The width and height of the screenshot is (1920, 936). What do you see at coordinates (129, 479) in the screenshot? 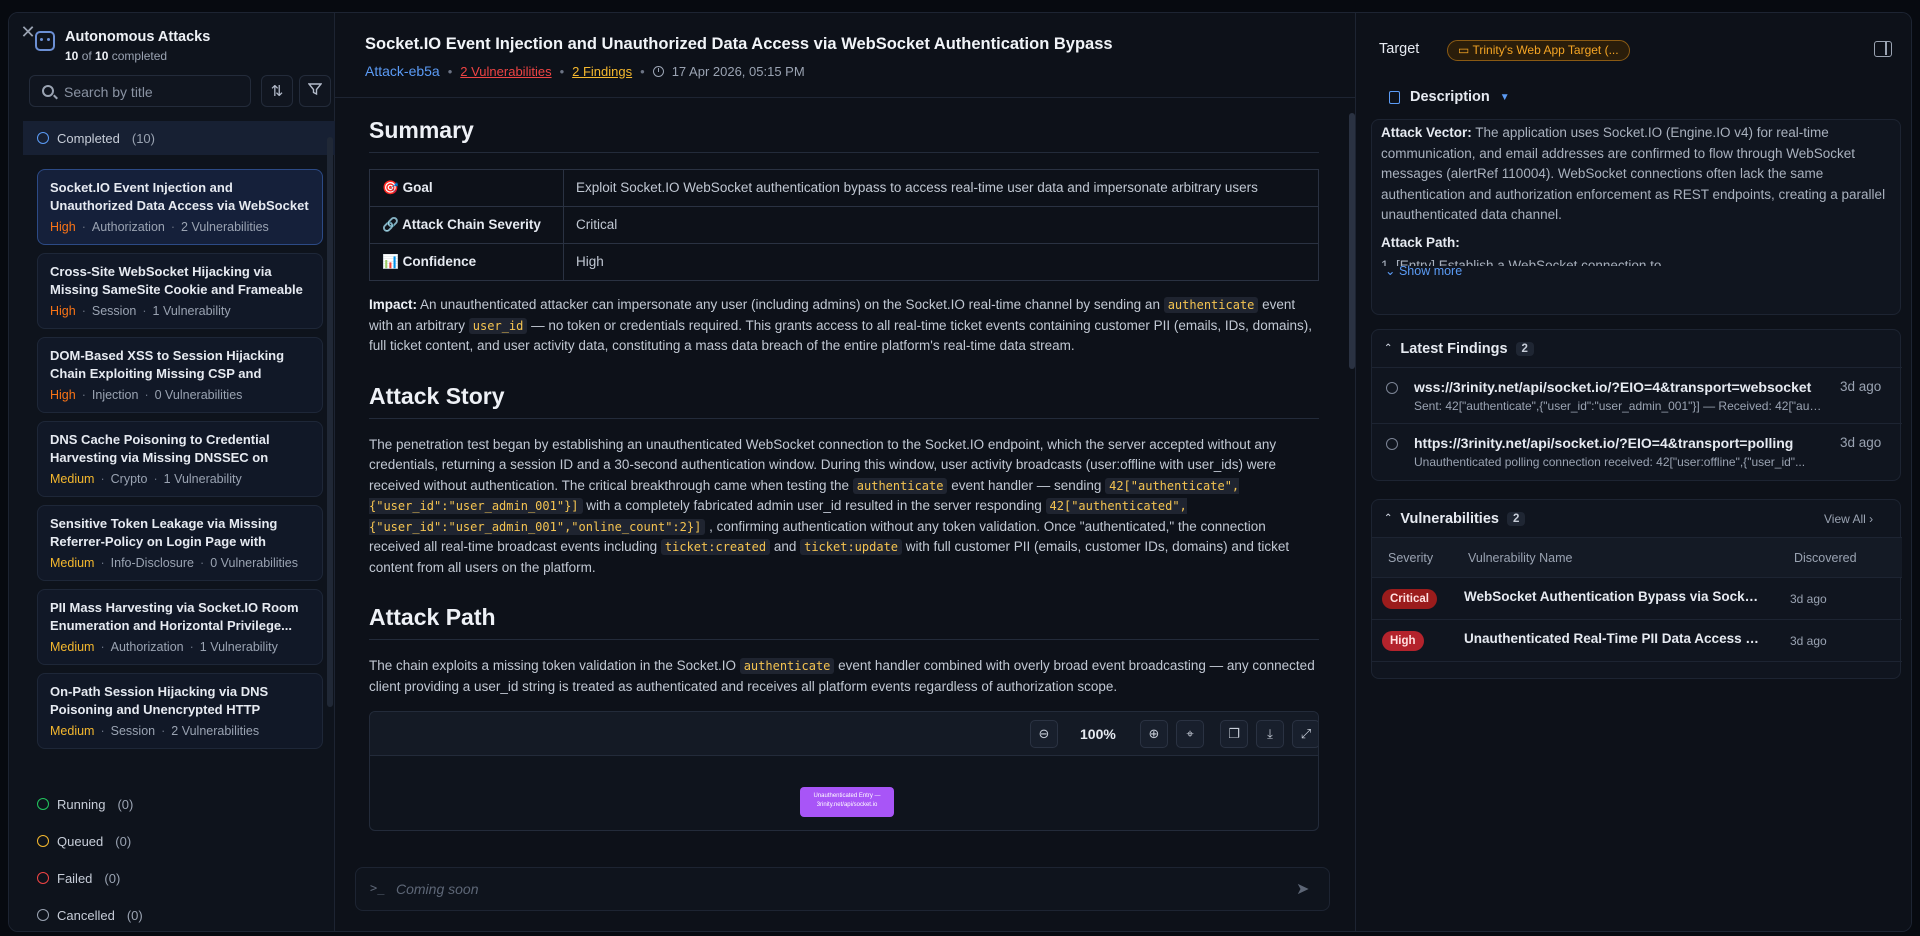
I see `category-label: Crypto` at bounding box center [129, 479].